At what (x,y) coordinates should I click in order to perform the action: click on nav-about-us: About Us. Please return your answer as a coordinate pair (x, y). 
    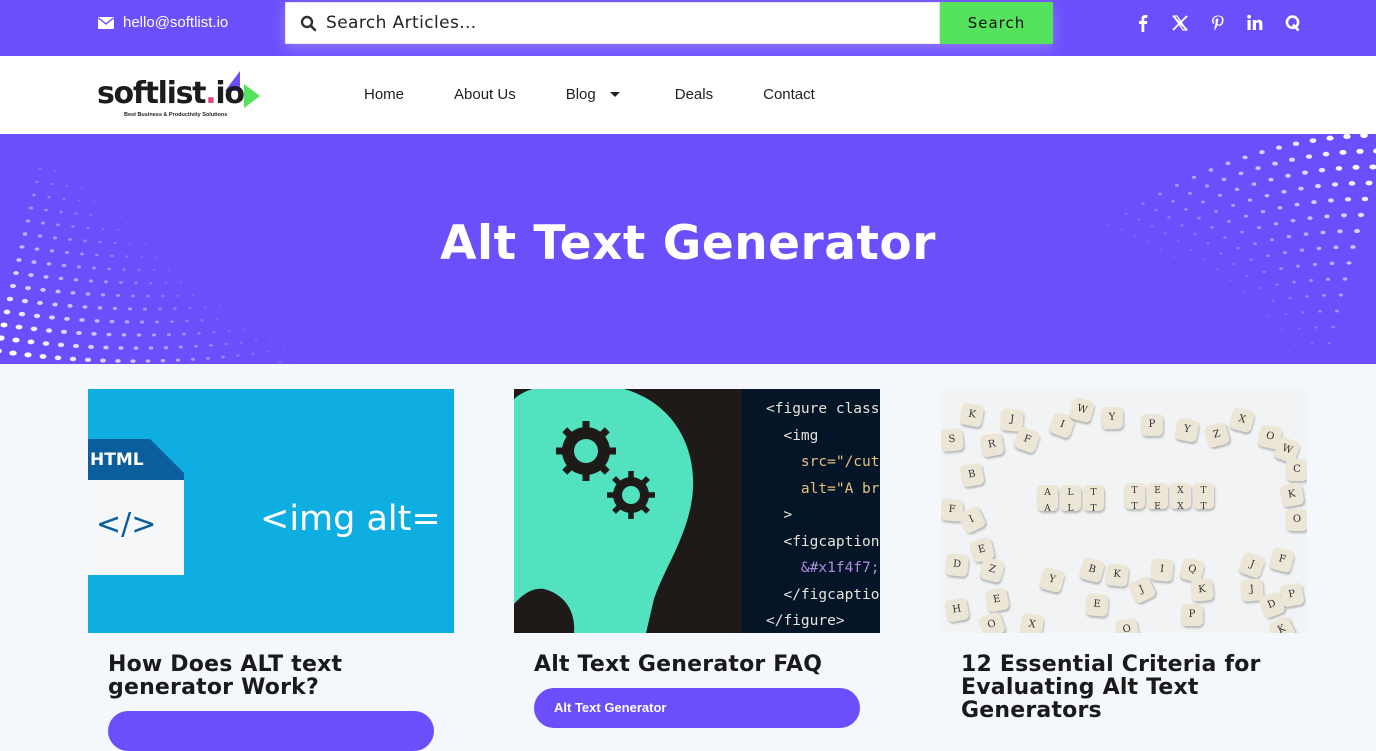
    Looking at the image, I should click on (485, 94).